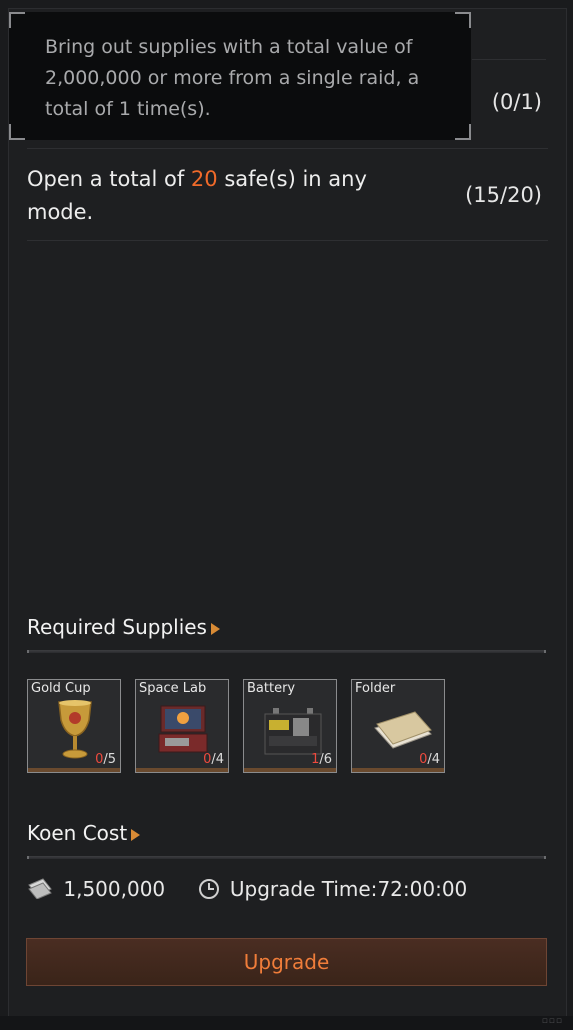 The image size is (573, 1030). What do you see at coordinates (516, 102) in the screenshot?
I see `task-progress: (0/1)` at bounding box center [516, 102].